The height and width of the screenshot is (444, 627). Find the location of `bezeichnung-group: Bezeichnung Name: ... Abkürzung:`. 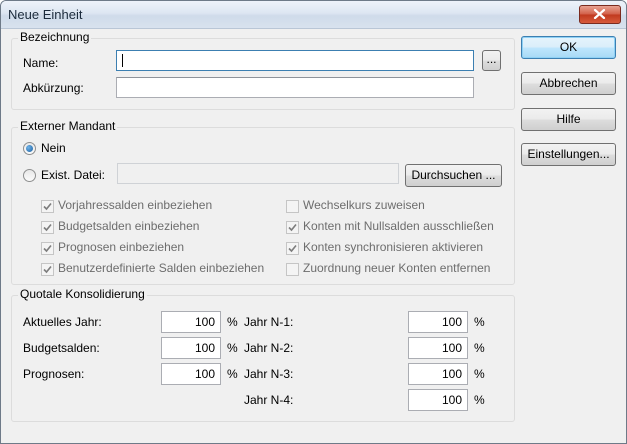

bezeichnung-group: Bezeichnung Name: ... Abkürzung: is located at coordinates (263, 70).